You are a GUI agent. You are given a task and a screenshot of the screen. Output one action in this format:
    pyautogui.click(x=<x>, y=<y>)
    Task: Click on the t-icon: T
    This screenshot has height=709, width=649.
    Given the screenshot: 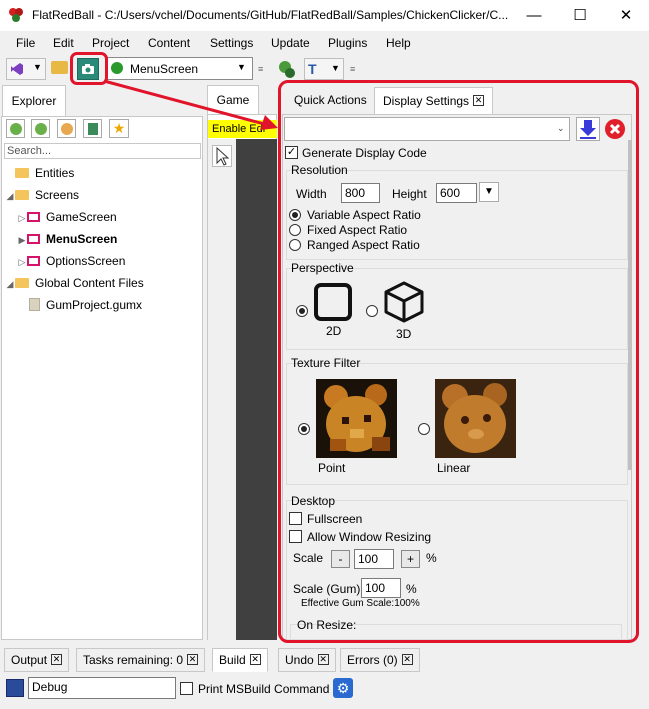 What is the action you would take?
    pyautogui.click(x=312, y=69)
    